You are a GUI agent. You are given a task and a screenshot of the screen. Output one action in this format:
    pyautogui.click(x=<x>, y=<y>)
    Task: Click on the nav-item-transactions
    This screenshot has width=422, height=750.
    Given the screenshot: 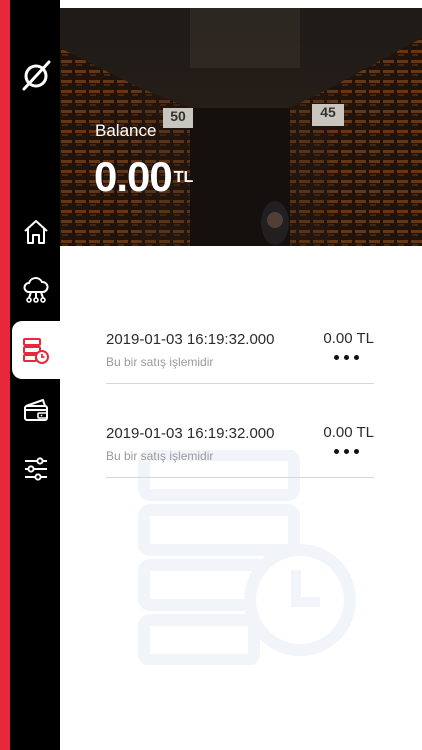 What is the action you would take?
    pyautogui.click(x=36, y=351)
    